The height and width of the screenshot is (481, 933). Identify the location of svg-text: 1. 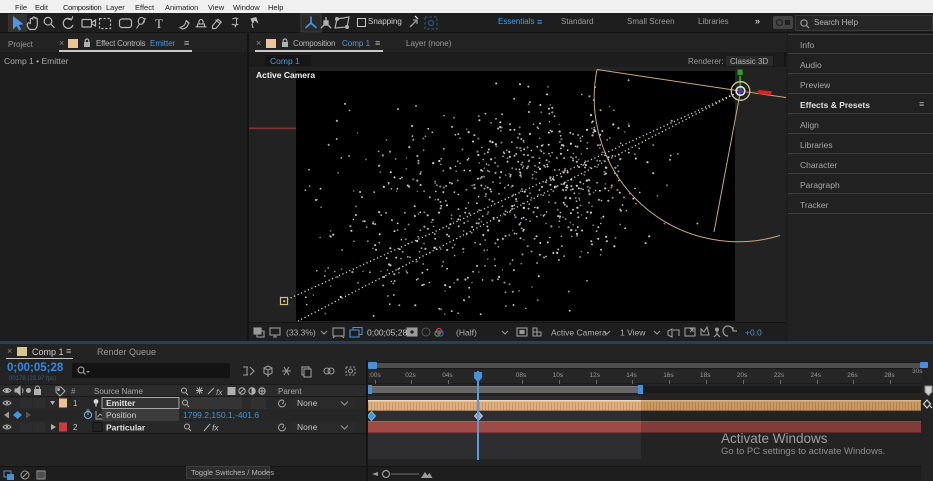
(75, 403).